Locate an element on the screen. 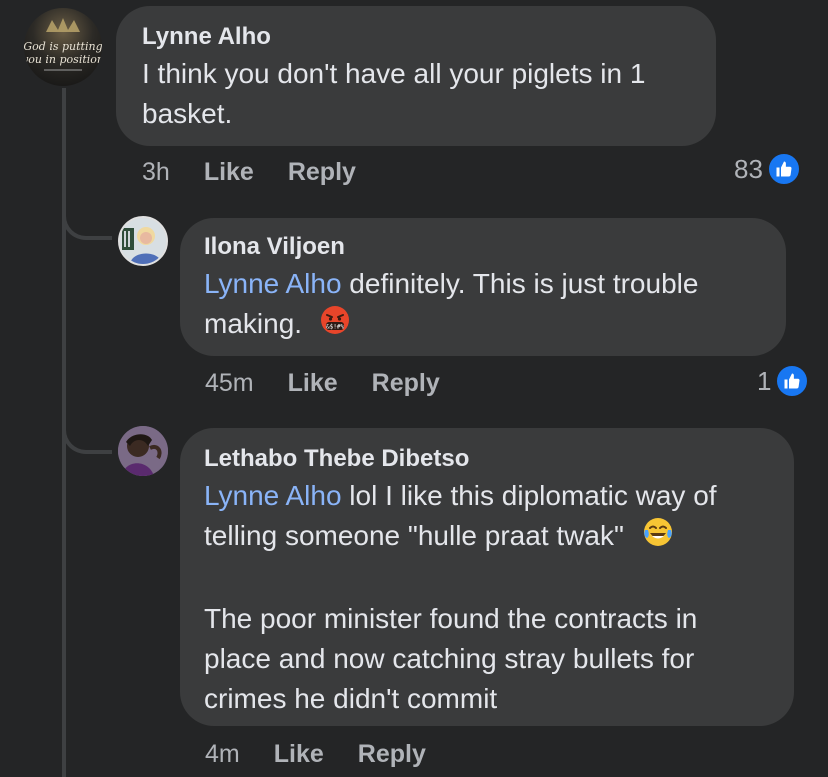 This screenshot has width=828, height=777. reaction-summary: 83 is located at coordinates (767, 169).